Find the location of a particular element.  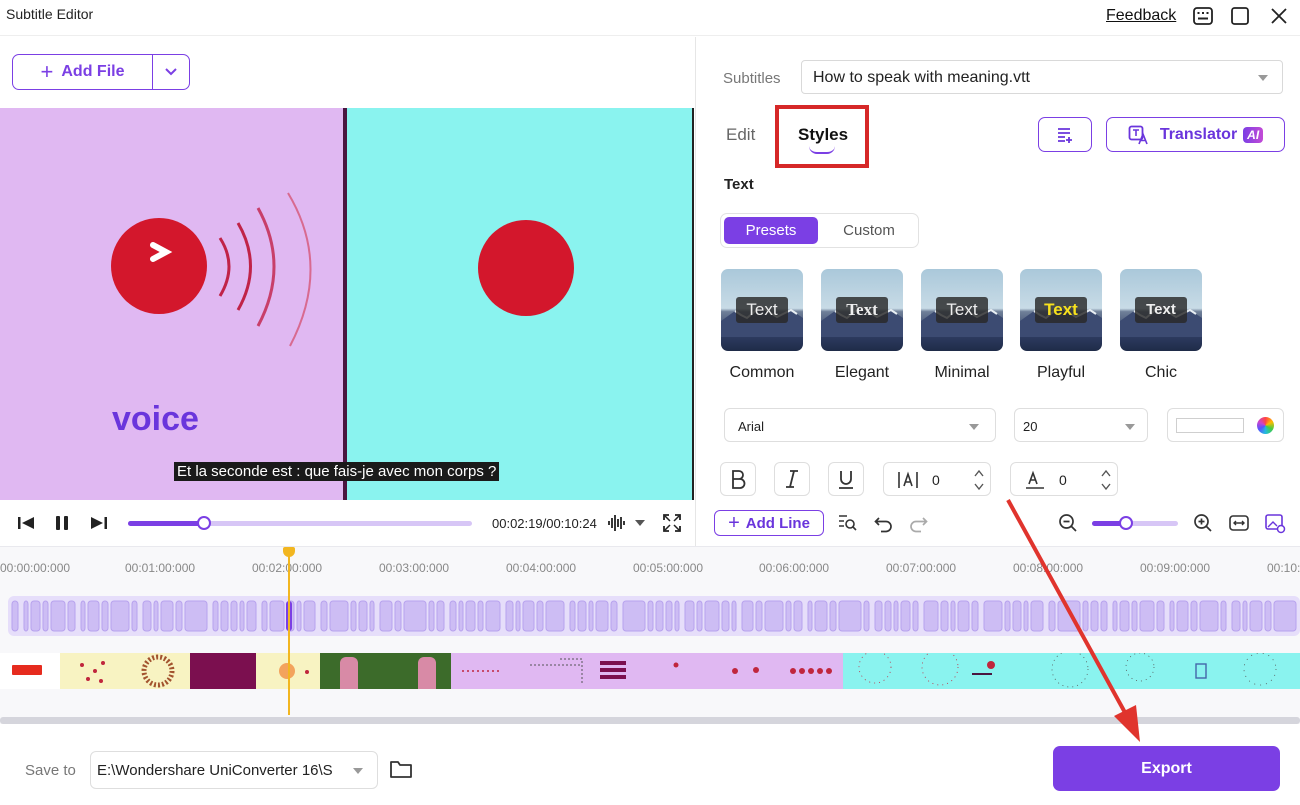

save-path-select: E:\Wondershare UniConverter 16\S is located at coordinates (234, 770).